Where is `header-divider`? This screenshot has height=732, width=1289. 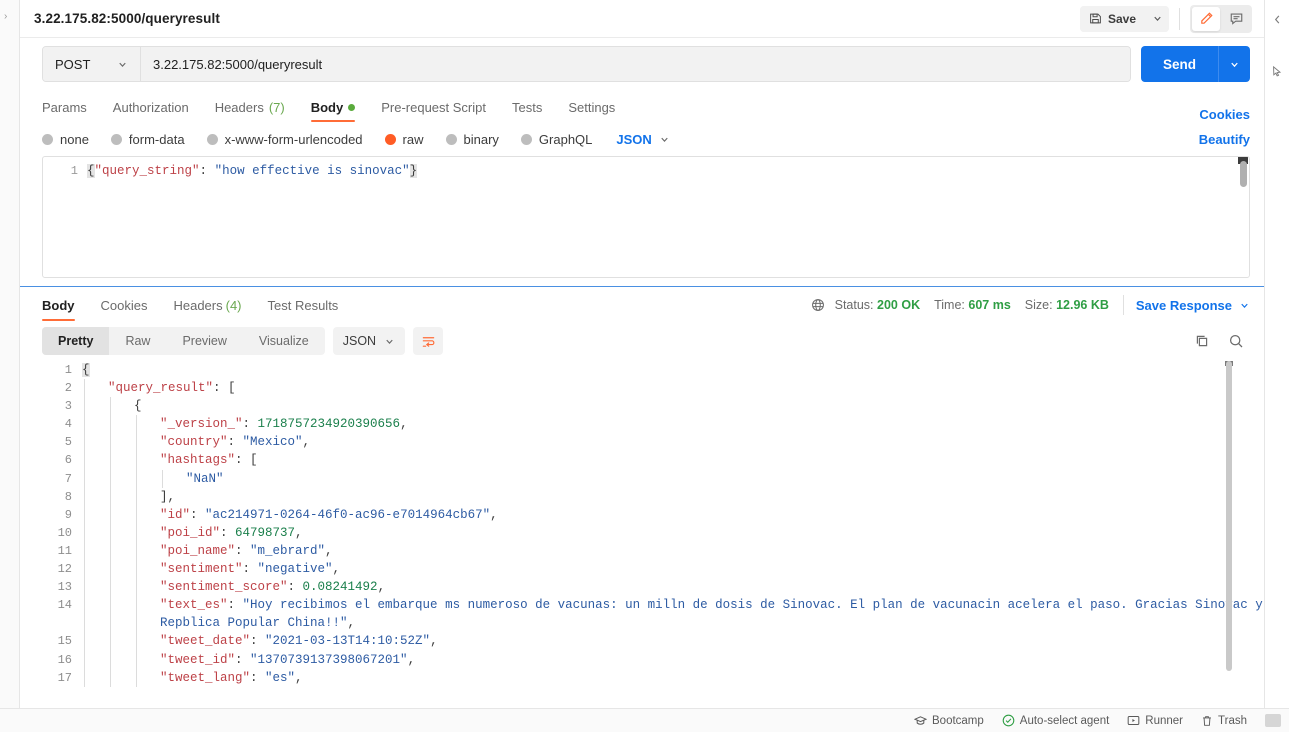 header-divider is located at coordinates (1179, 18).